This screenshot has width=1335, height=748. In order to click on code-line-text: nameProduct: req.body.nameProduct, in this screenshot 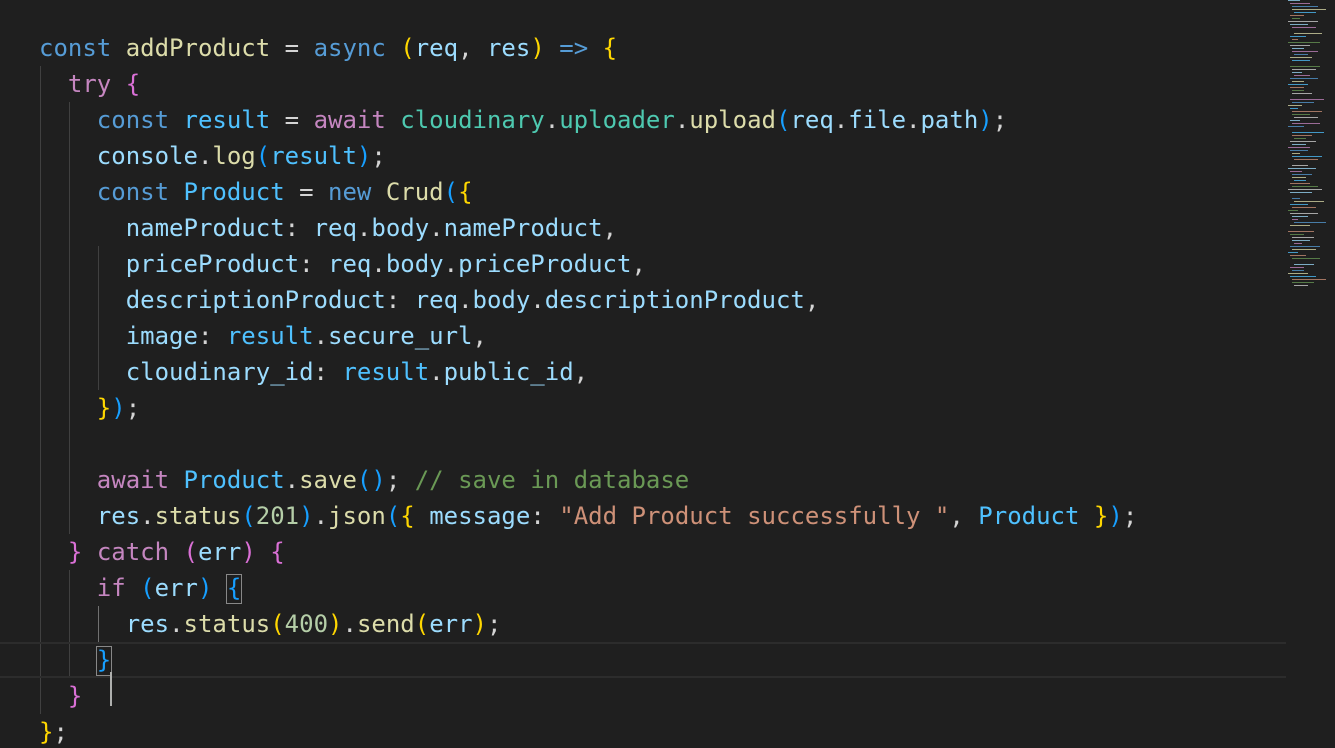, I will do `click(371, 228)`.